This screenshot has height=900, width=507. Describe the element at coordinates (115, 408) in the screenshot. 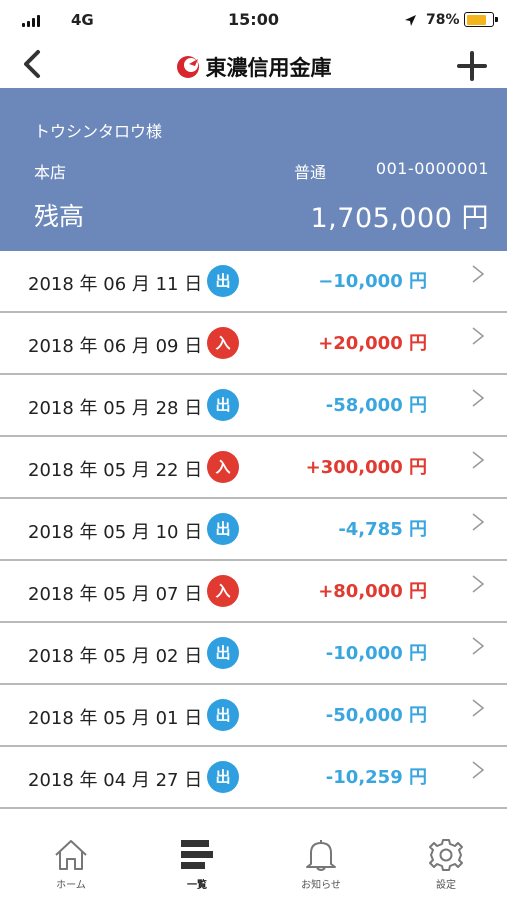

I see `transaction-date: 2018 年 05 月 28 日` at that location.